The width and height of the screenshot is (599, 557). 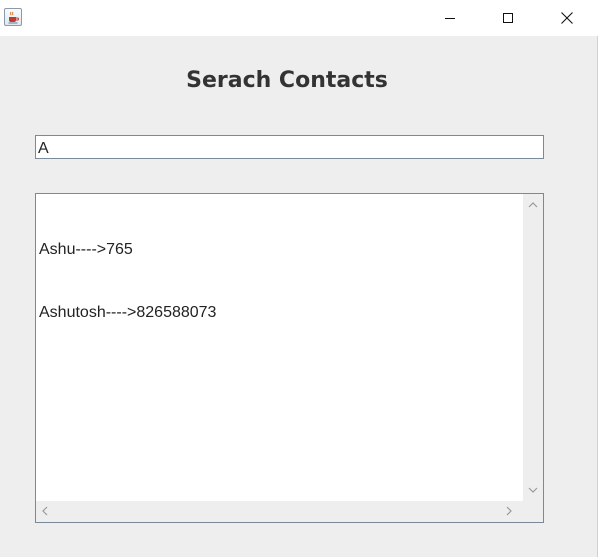 What do you see at coordinates (509, 511) in the screenshot?
I see `scroll-right-arrow-icon` at bounding box center [509, 511].